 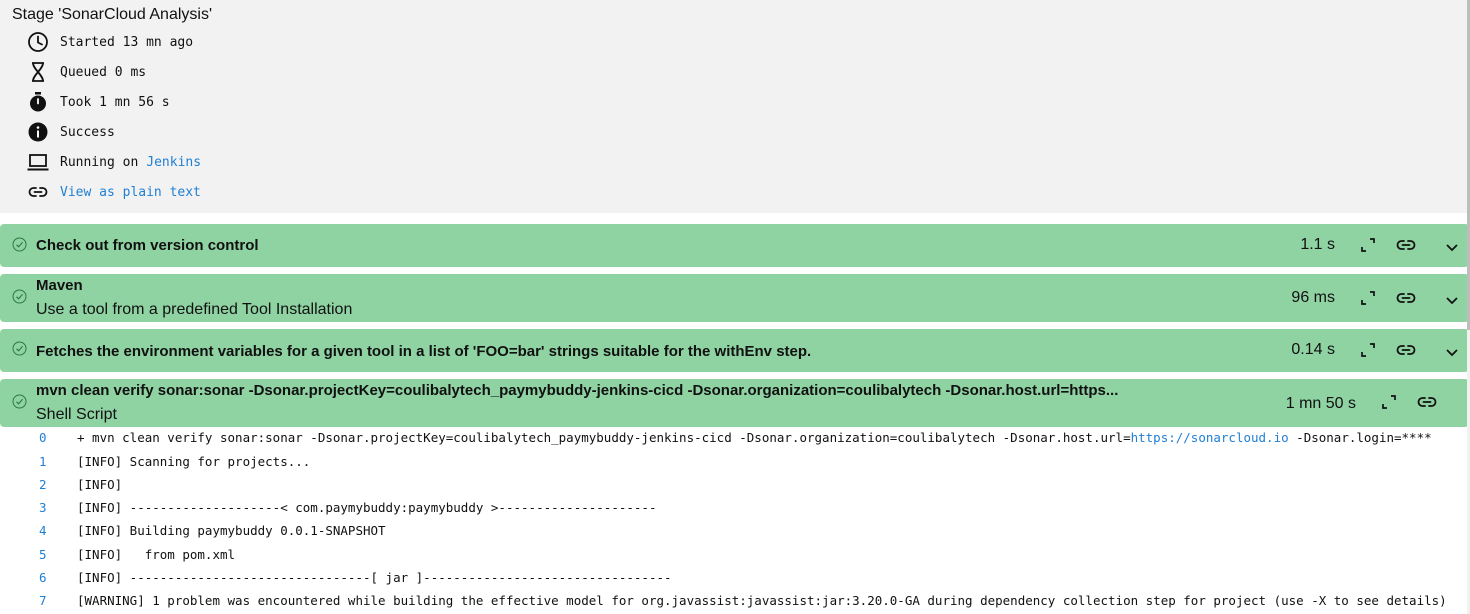 I want to click on log-line-number: 0, so click(x=43, y=437).